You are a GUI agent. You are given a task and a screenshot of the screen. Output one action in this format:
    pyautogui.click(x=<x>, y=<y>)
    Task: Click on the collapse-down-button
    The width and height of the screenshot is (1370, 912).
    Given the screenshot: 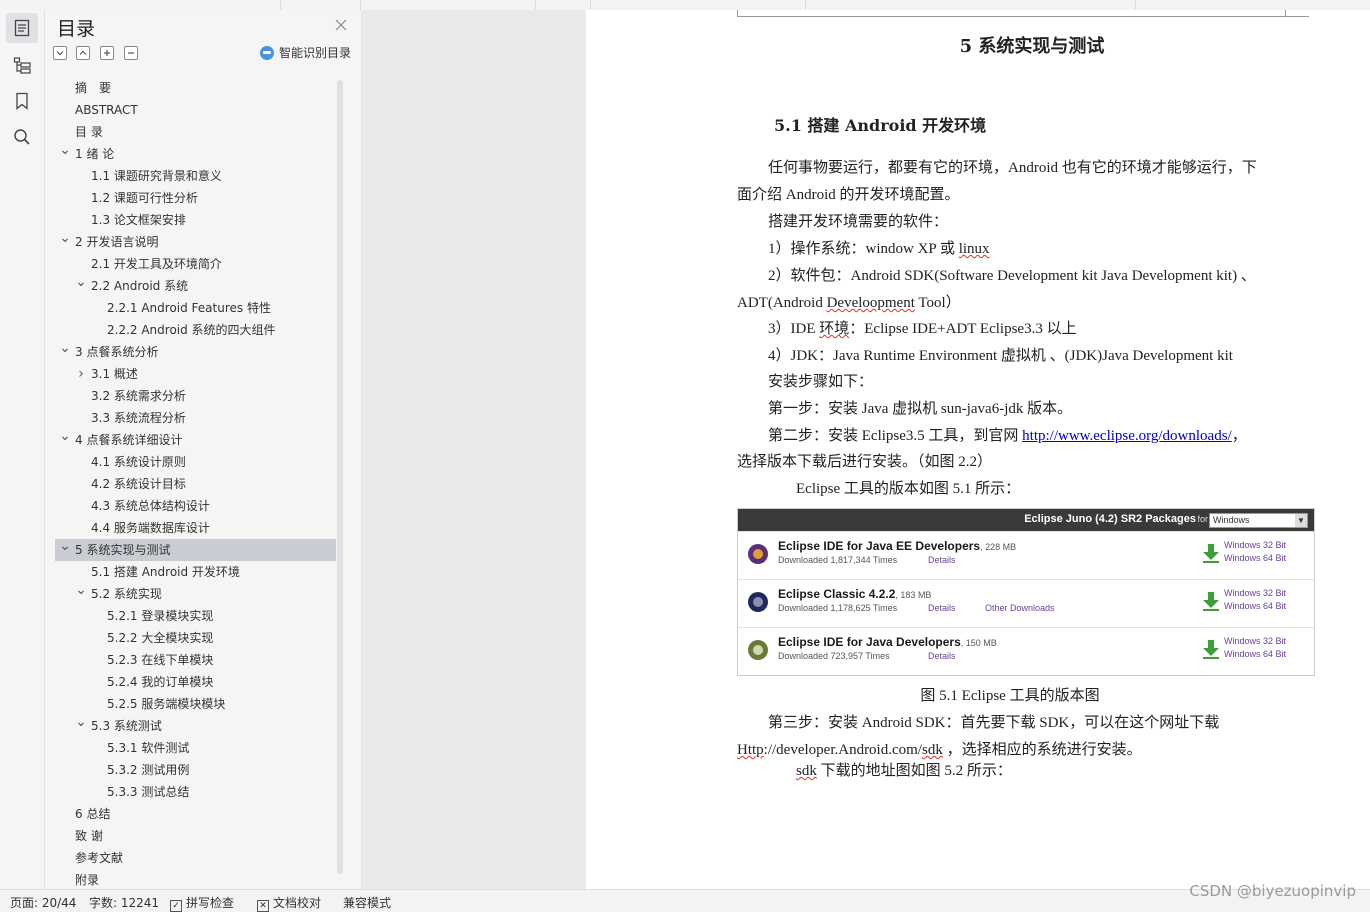 What is the action you would take?
    pyautogui.click(x=60, y=53)
    